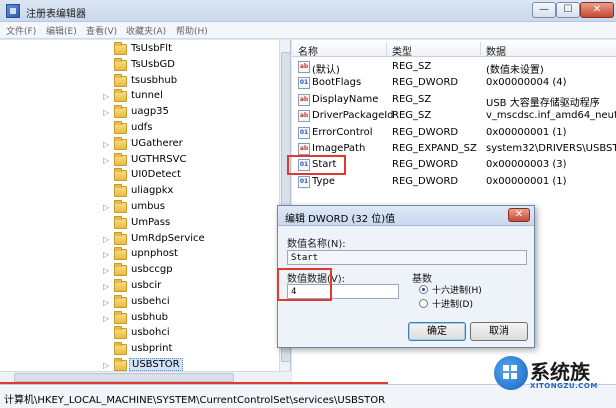 This screenshot has height=408, width=616. I want to click on tree-item: usbohci, so click(139, 334).